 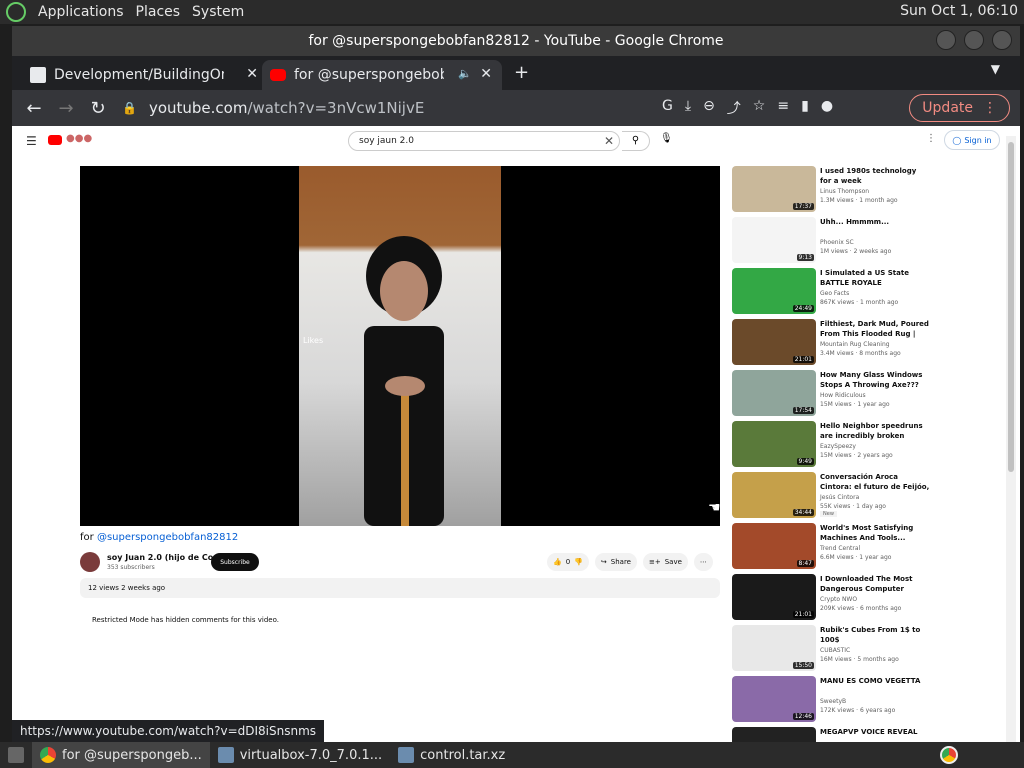 I want to click on recommendation-channel: CUBASTIC, so click(x=835, y=650).